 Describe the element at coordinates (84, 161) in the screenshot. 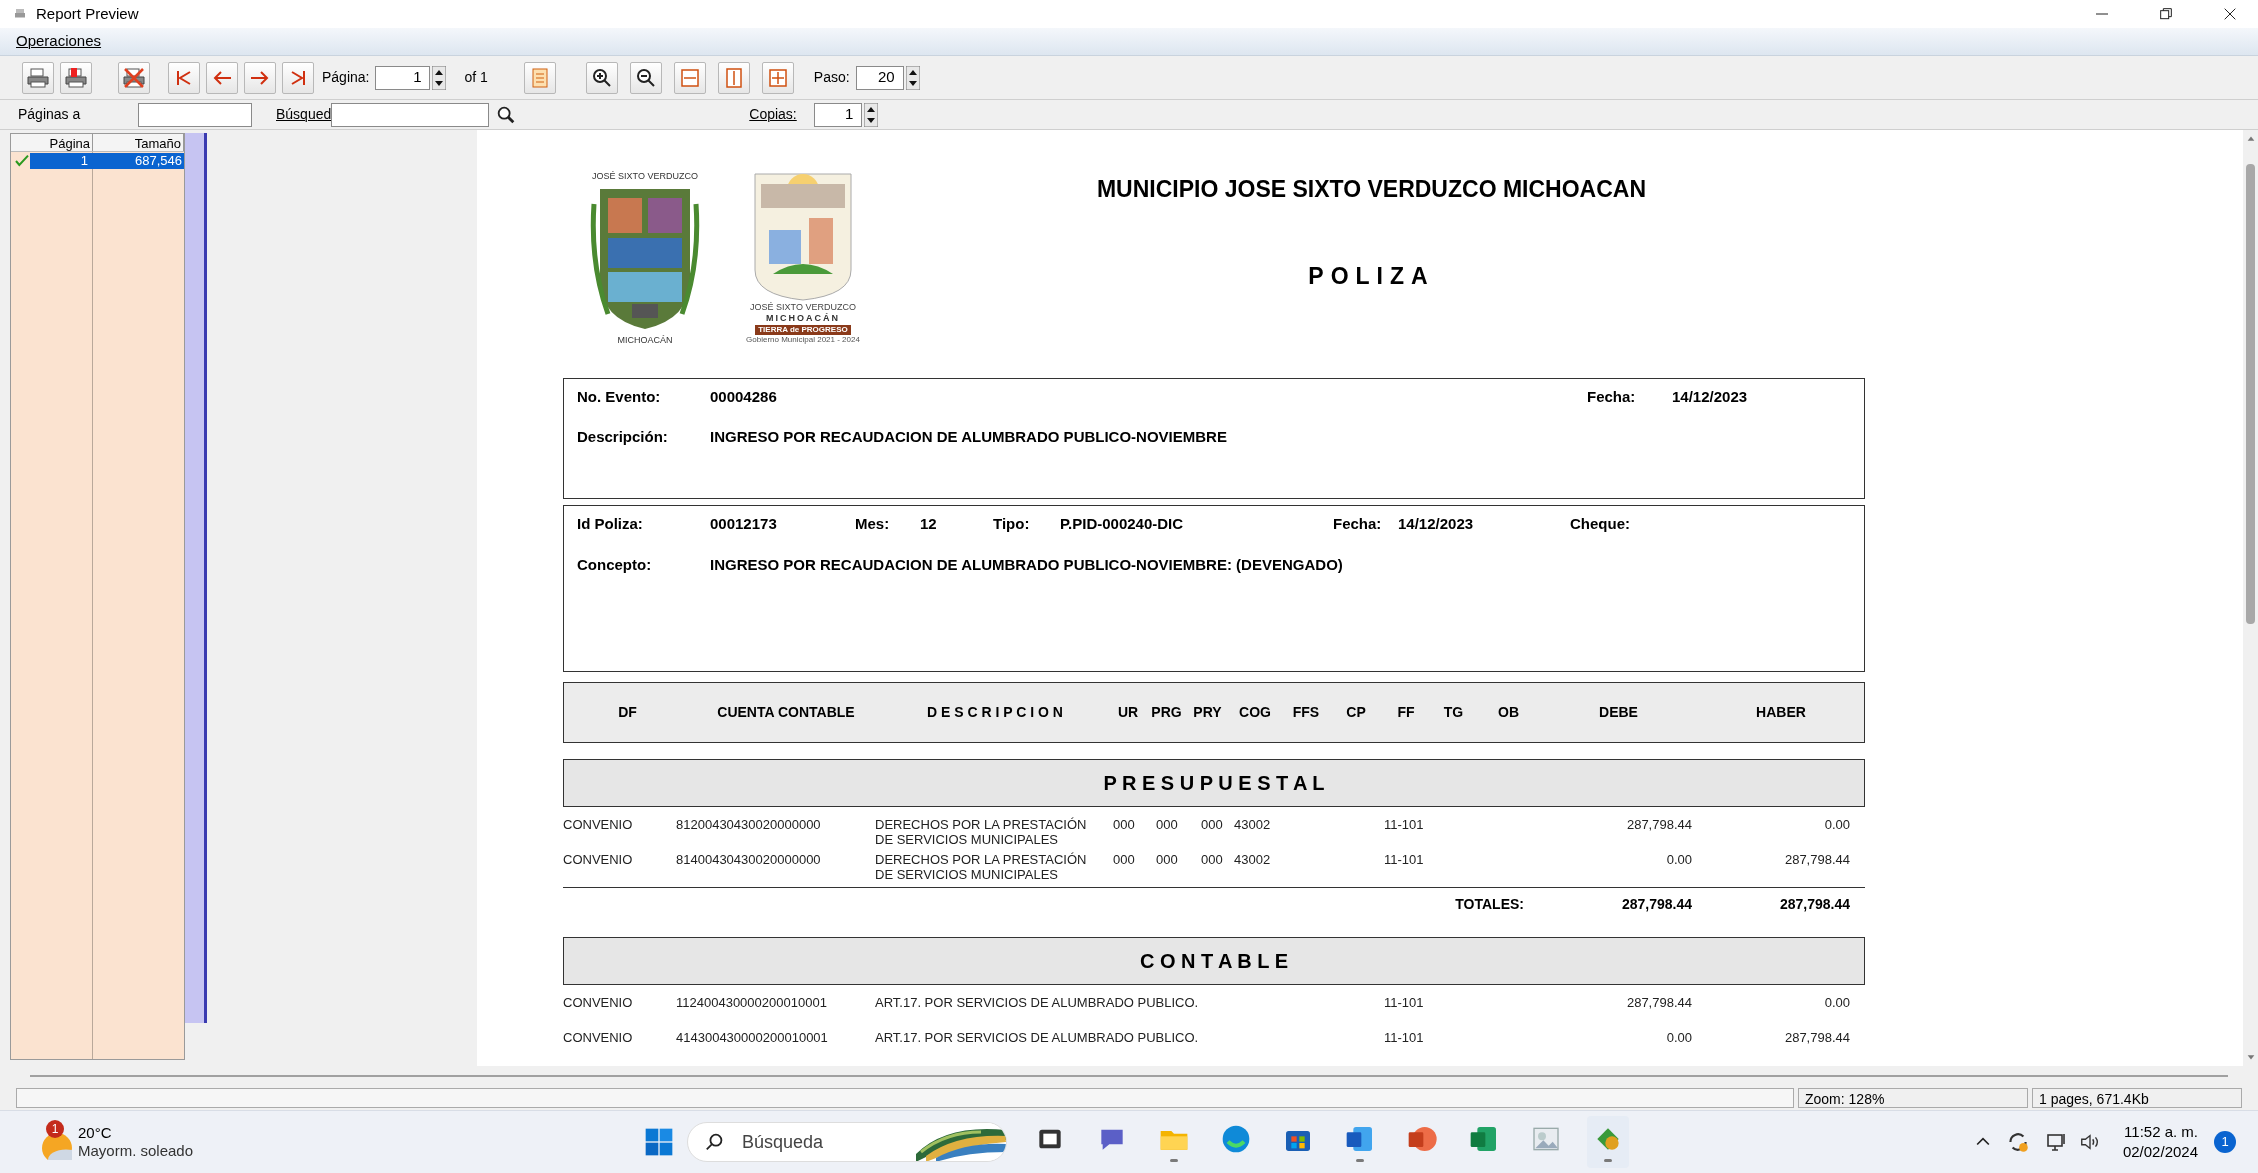

I see `page-number: 1` at that location.